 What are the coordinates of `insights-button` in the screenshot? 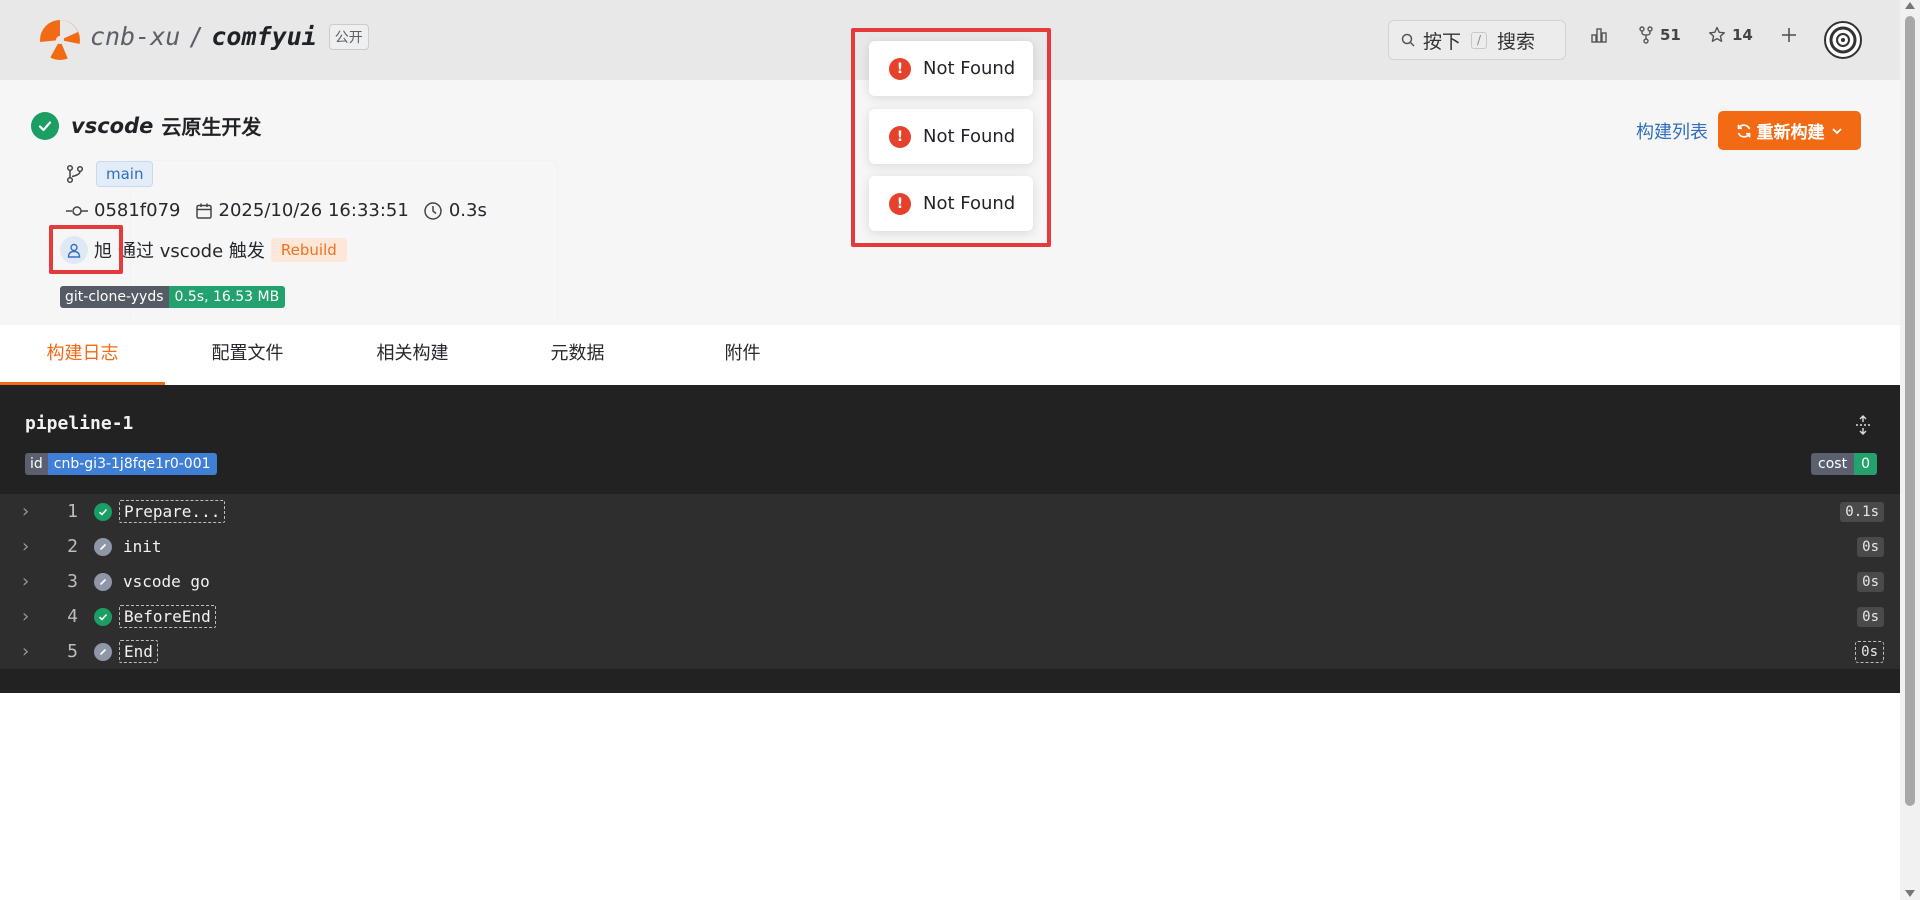 It's located at (1602, 35).